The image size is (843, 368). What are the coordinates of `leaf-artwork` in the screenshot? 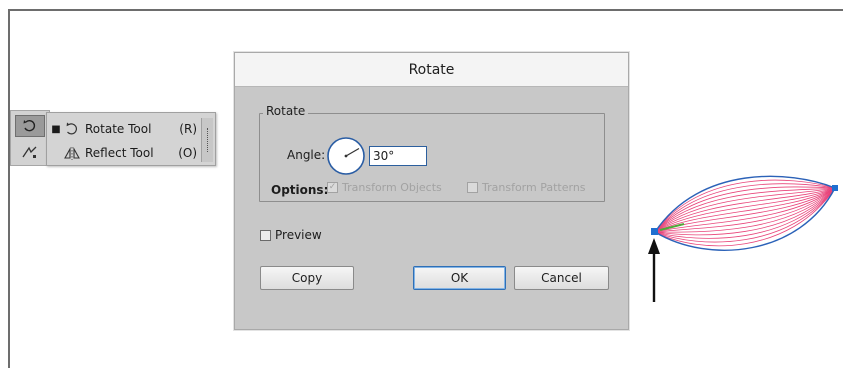 It's located at (740, 235).